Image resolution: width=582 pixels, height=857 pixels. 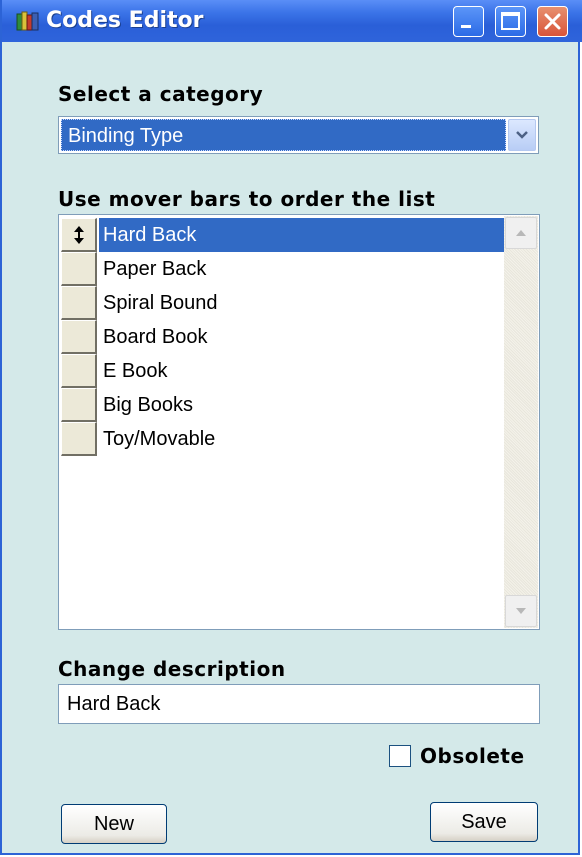 I want to click on close-icon, so click(x=552, y=21).